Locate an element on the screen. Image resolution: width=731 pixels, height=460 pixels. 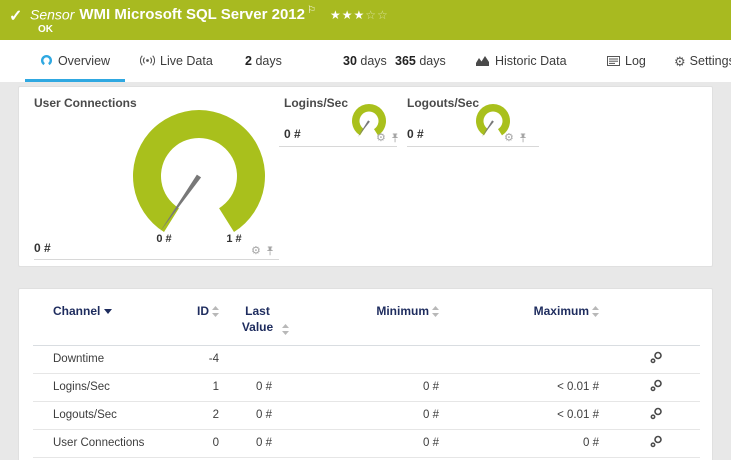
user-connections-gauge is located at coordinates (199, 171).